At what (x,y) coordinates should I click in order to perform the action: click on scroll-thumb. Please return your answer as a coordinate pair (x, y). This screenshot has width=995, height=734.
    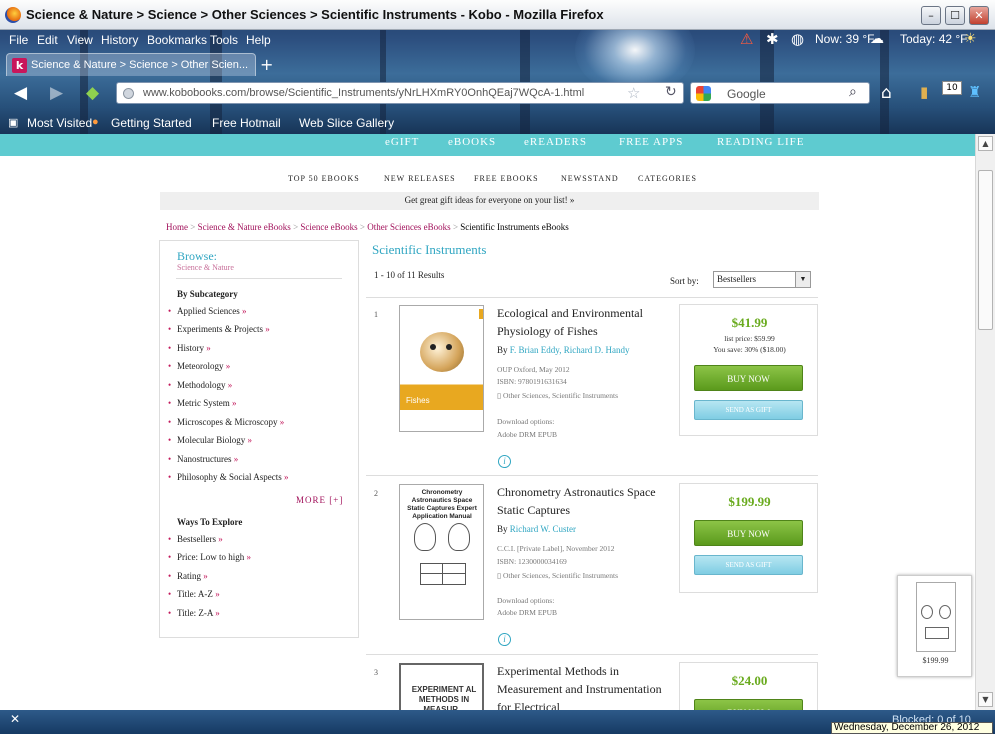
    Looking at the image, I should click on (985, 250).